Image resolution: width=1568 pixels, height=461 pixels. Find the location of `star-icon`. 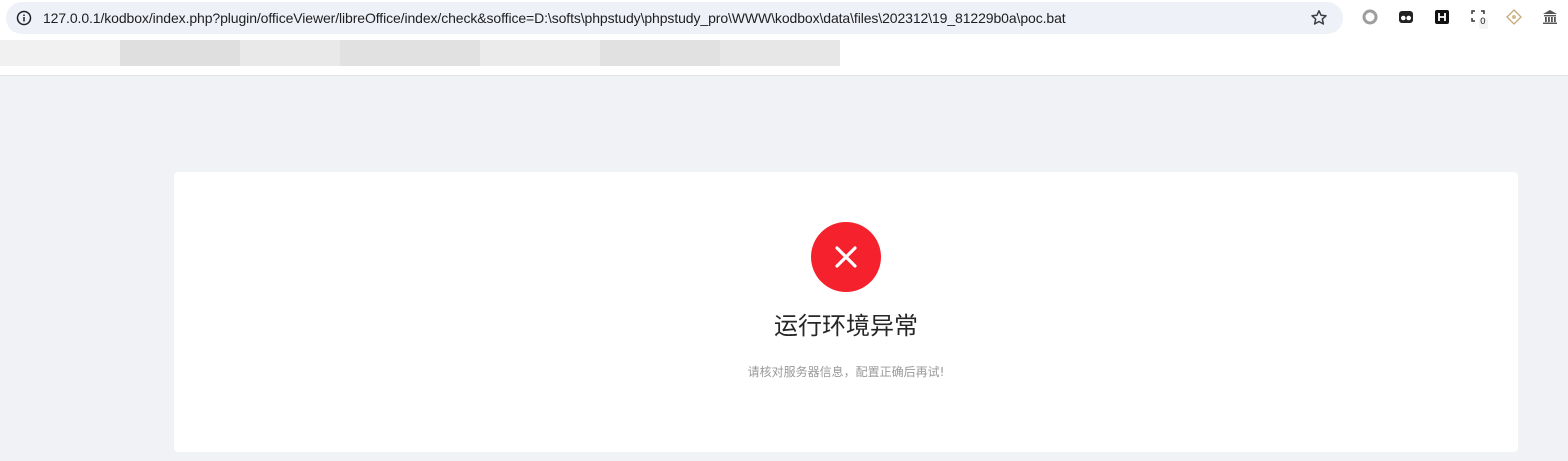

star-icon is located at coordinates (1319, 18).